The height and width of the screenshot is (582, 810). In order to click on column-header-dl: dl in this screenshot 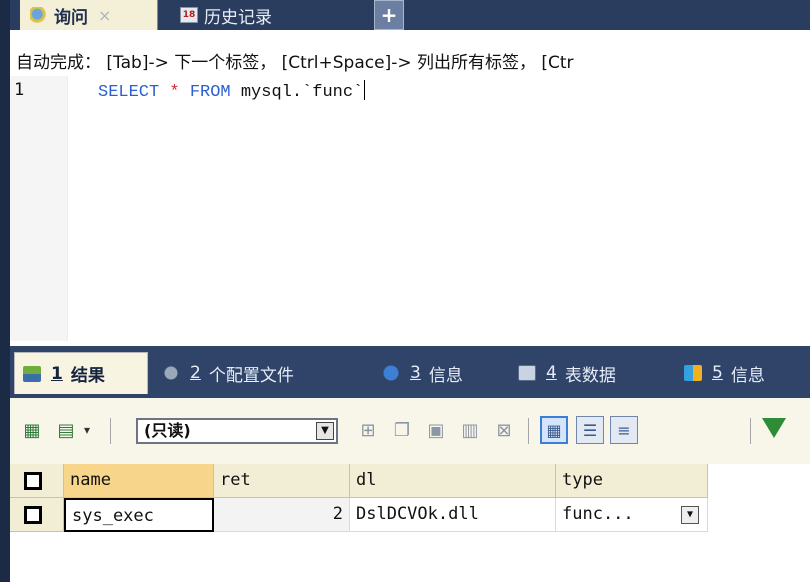, I will do `click(453, 481)`.